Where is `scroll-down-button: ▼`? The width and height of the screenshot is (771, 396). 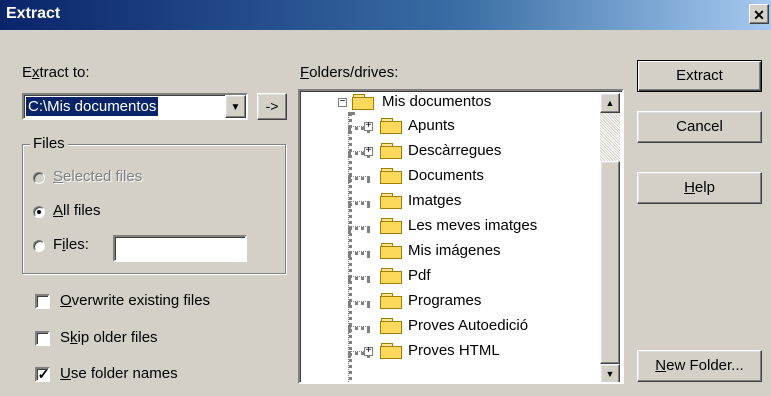
scroll-down-button: ▼ is located at coordinates (610, 373).